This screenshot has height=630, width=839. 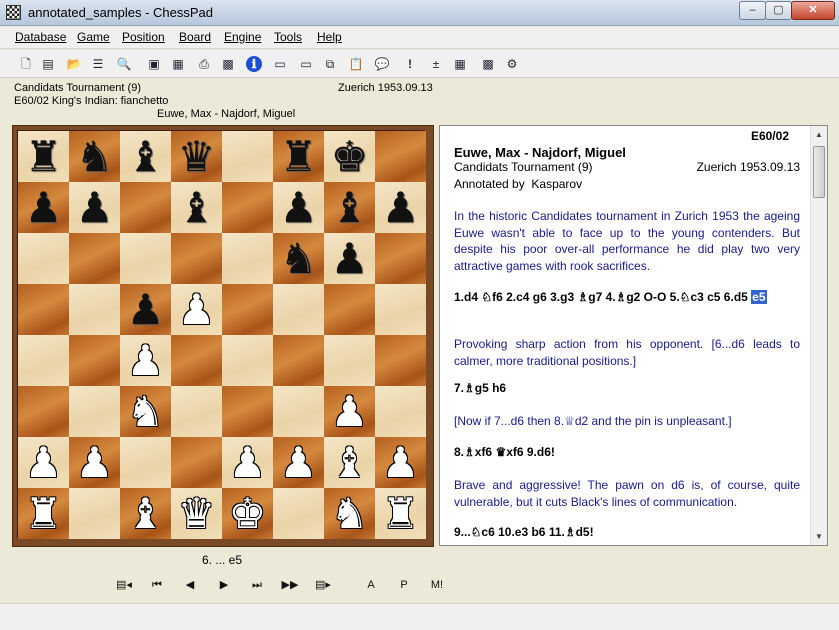 What do you see at coordinates (257, 585) in the screenshot?
I see `last-move-icon: ⏭` at bounding box center [257, 585].